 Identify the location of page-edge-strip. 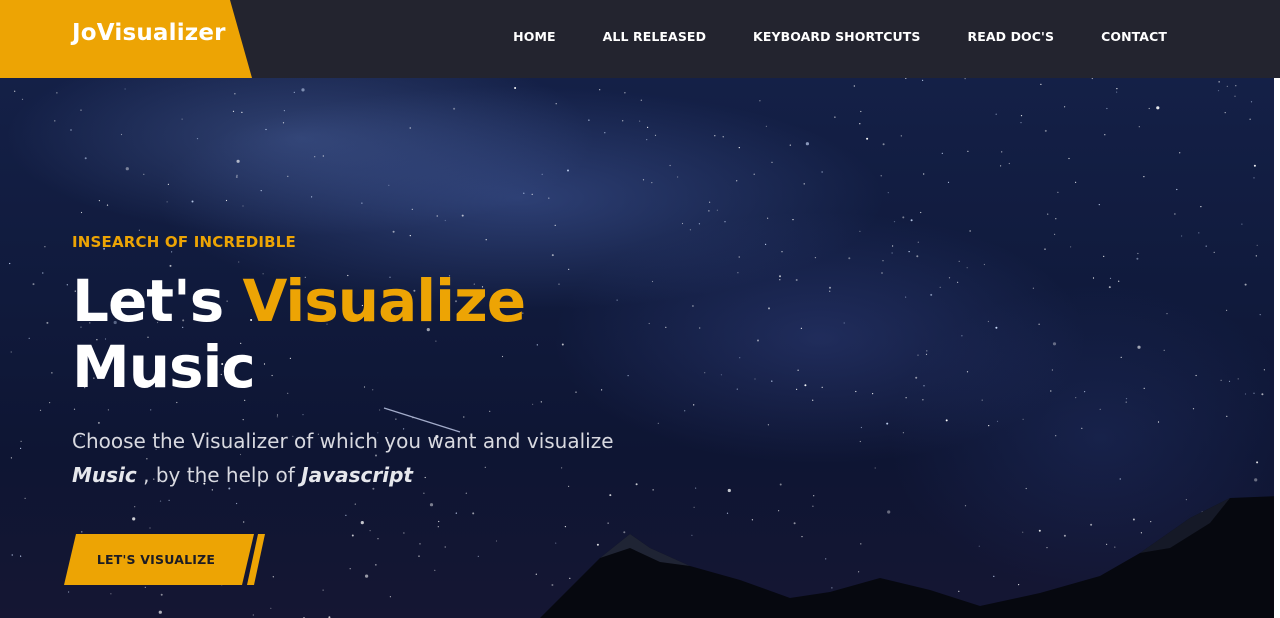
(1277, 348).